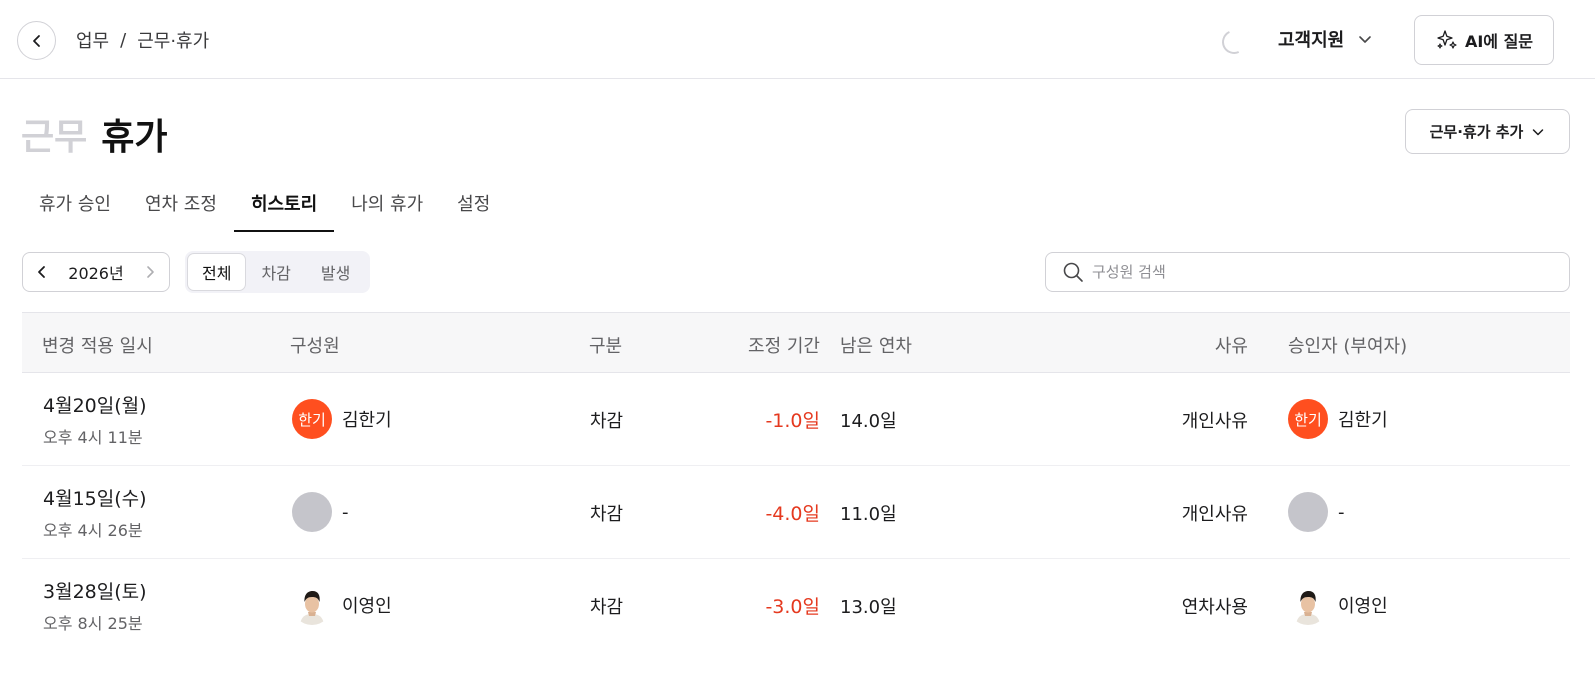 This screenshot has height=697, width=1595. I want to click on filter-deduct: 차감, so click(275, 272).